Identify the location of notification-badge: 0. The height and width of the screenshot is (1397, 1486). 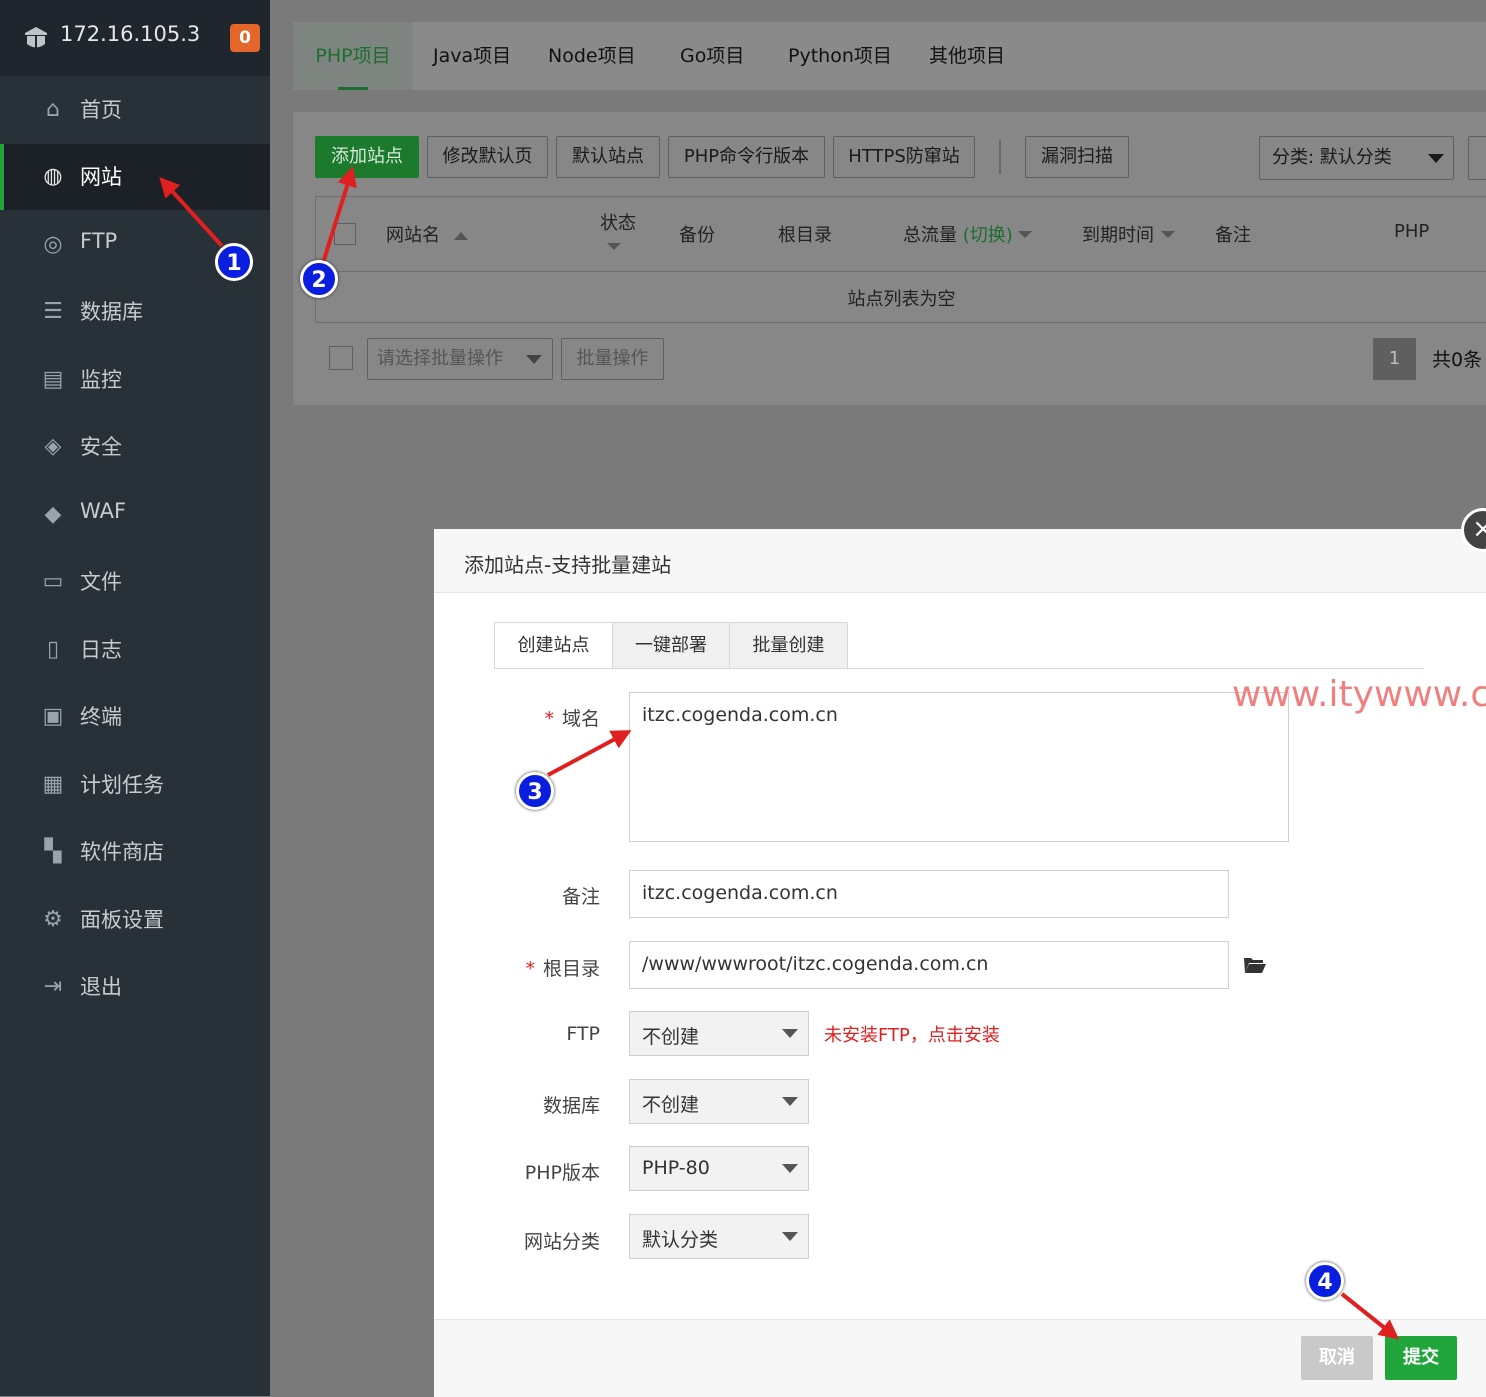
(245, 38).